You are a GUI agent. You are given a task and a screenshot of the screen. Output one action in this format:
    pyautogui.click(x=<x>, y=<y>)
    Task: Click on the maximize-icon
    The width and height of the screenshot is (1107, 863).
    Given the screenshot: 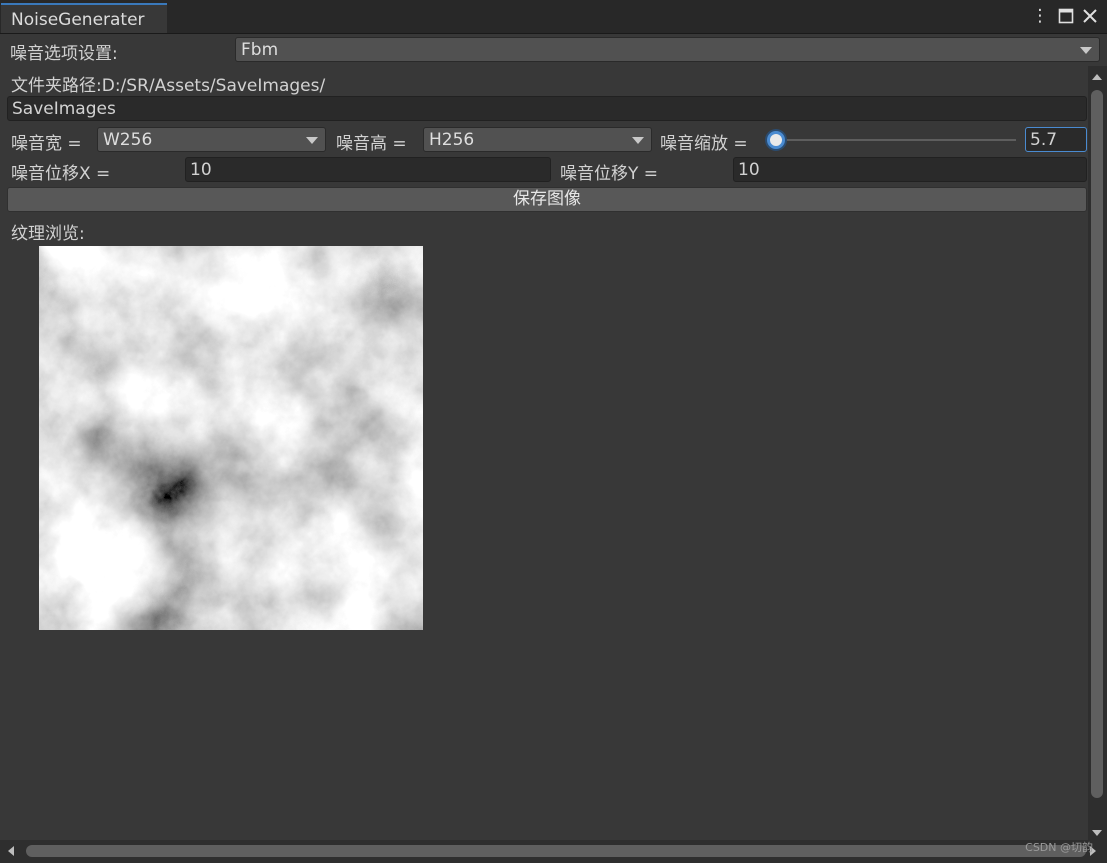 What is the action you would take?
    pyautogui.click(x=1066, y=16)
    